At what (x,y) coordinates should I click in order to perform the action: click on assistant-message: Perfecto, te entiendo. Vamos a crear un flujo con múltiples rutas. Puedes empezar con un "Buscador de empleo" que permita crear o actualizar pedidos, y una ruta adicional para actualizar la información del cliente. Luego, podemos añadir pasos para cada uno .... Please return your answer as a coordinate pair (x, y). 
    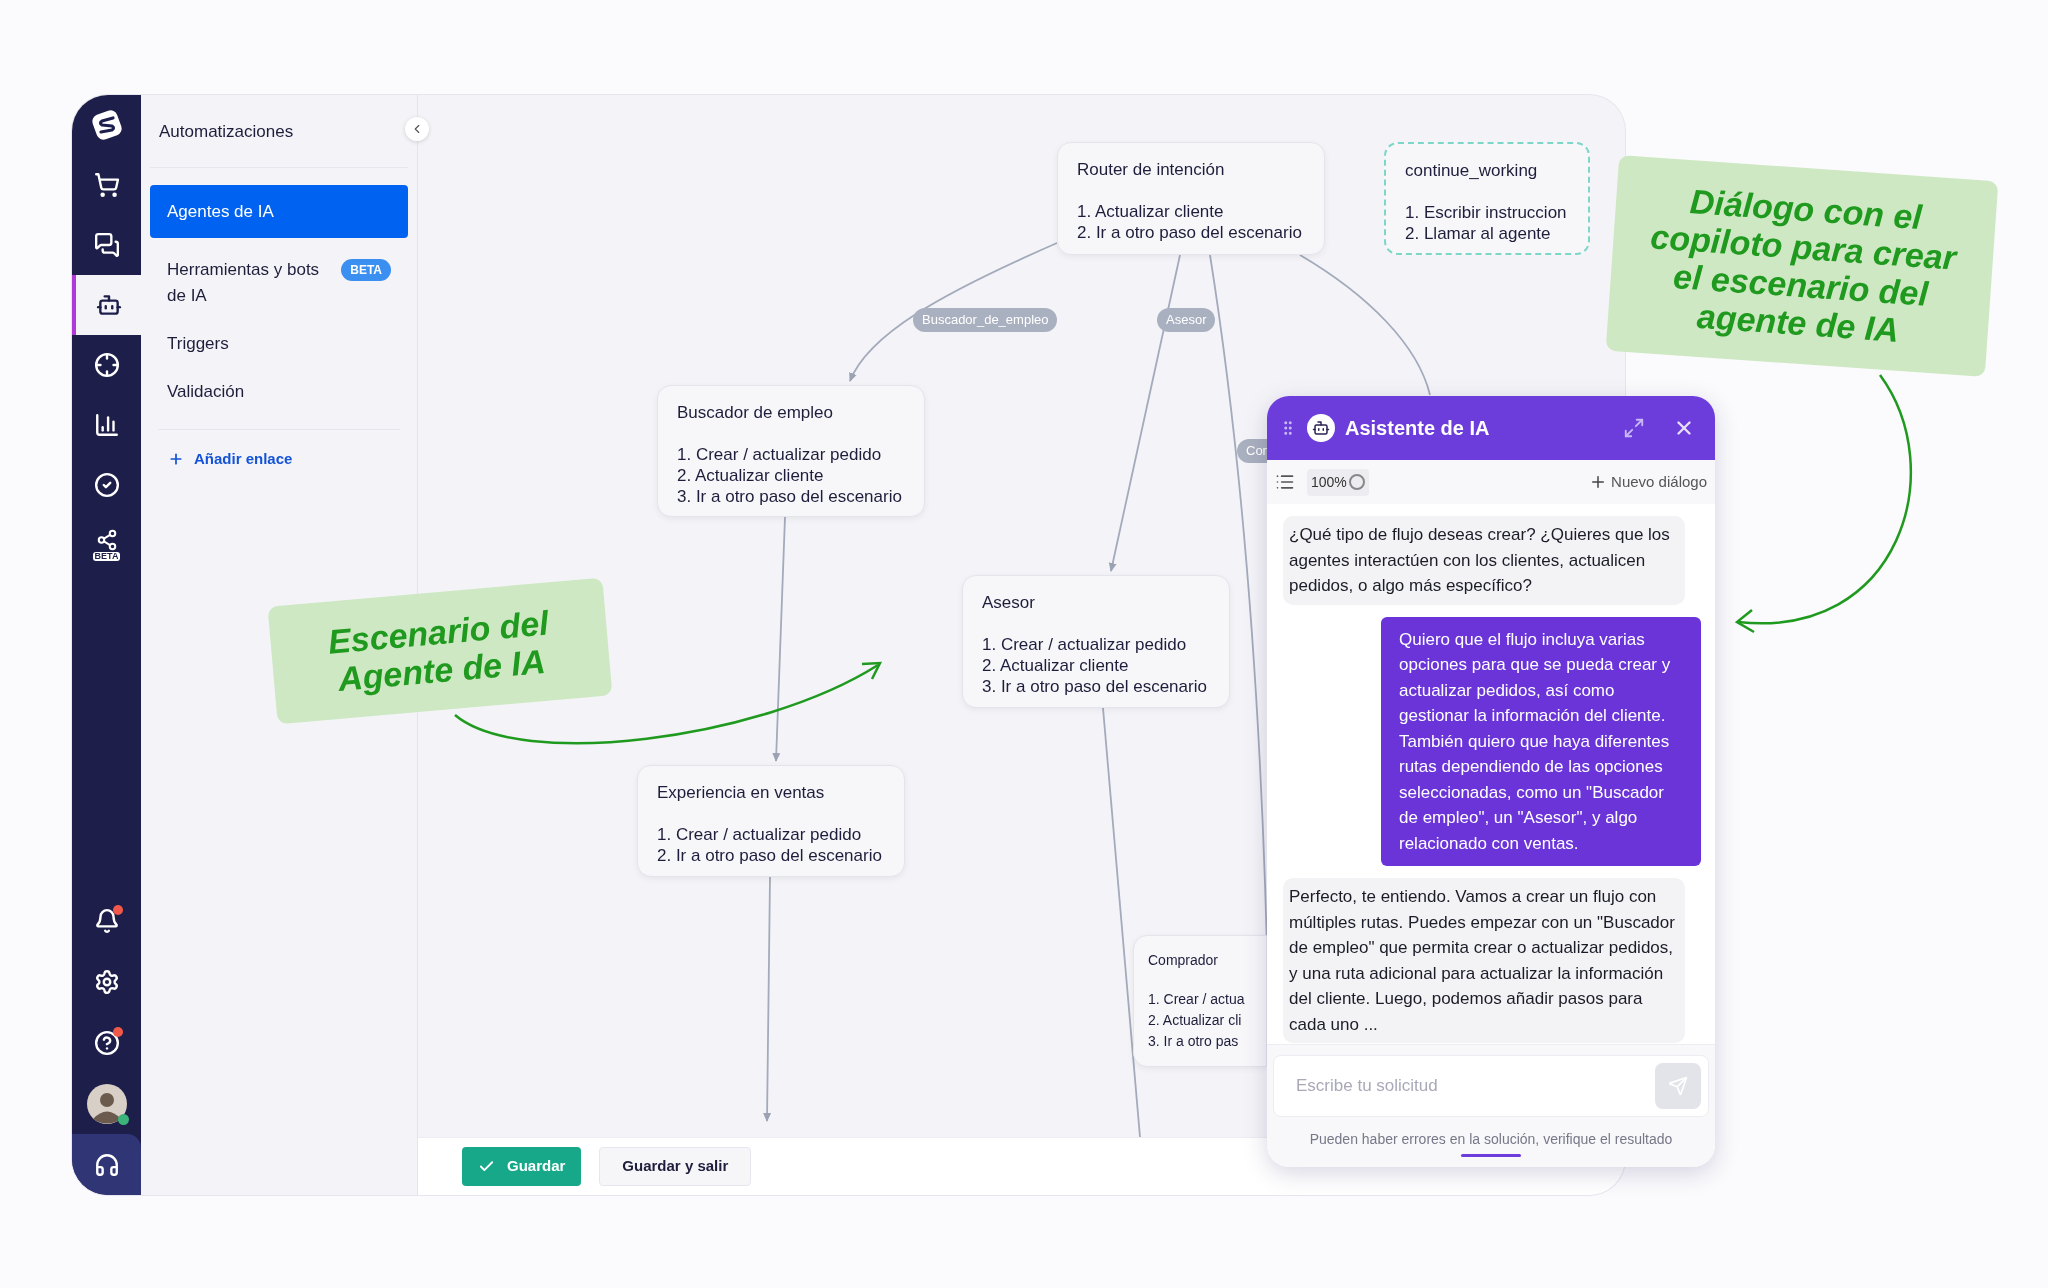
    Looking at the image, I should click on (1484, 960).